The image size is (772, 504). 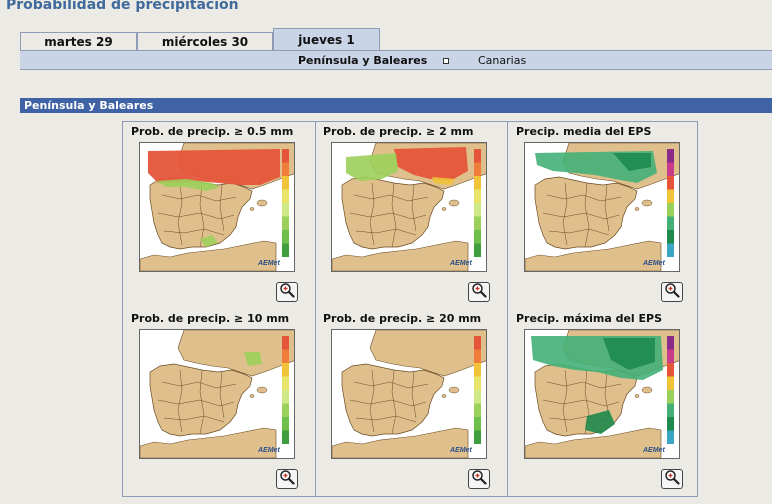 What do you see at coordinates (205, 41) in the screenshot?
I see `tab-miercoles: miércoles 30` at bounding box center [205, 41].